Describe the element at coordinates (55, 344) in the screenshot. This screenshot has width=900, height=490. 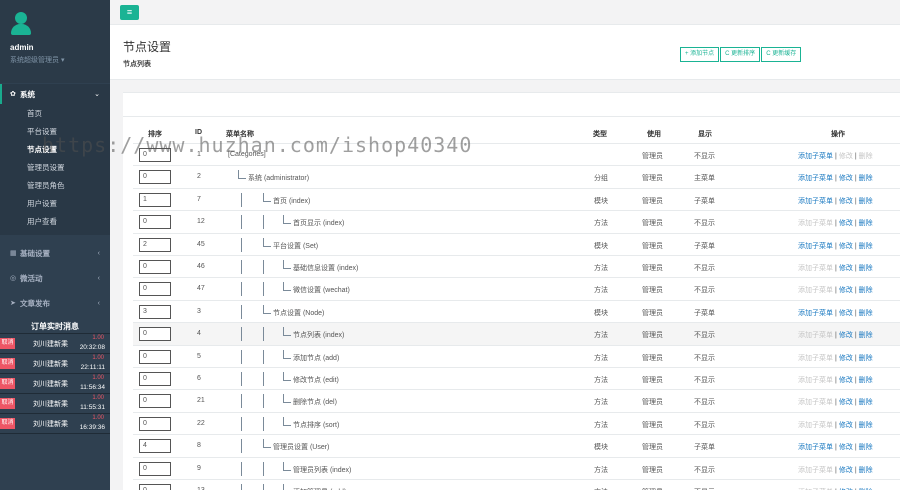
I see `order-item: 取消 刘川建新乘 1.00 20:32:08` at that location.